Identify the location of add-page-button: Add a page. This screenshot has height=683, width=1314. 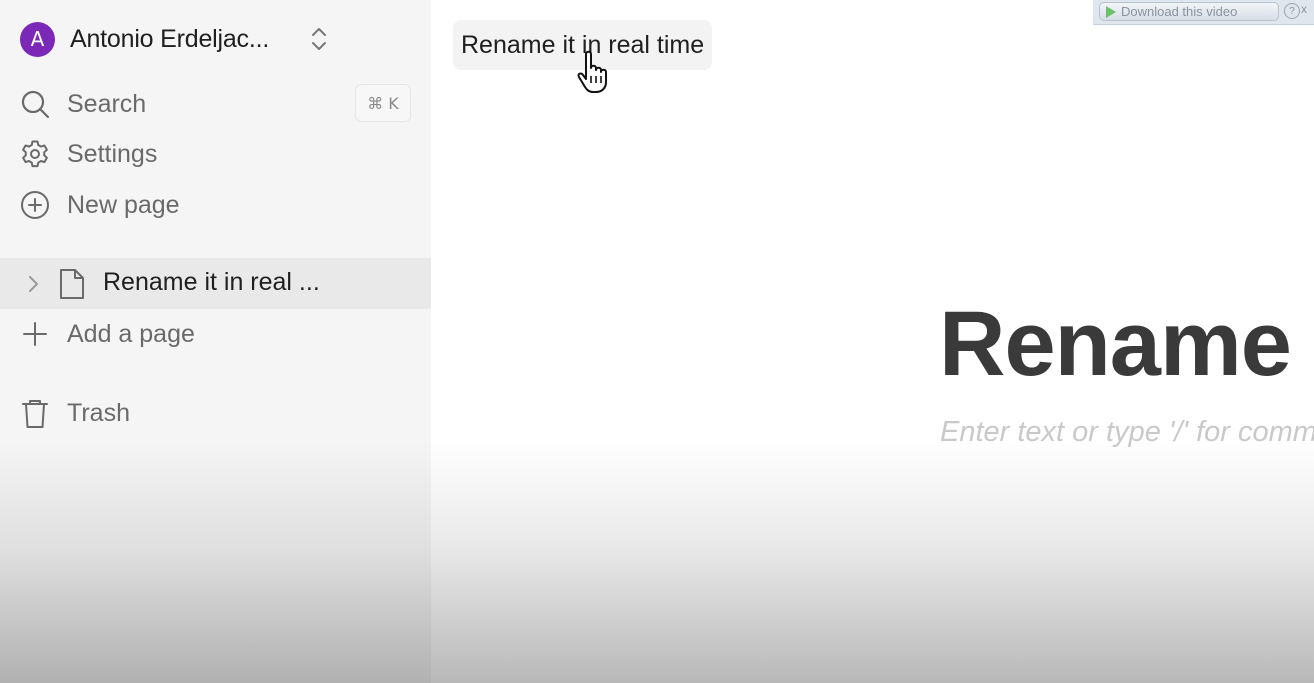
(170, 334).